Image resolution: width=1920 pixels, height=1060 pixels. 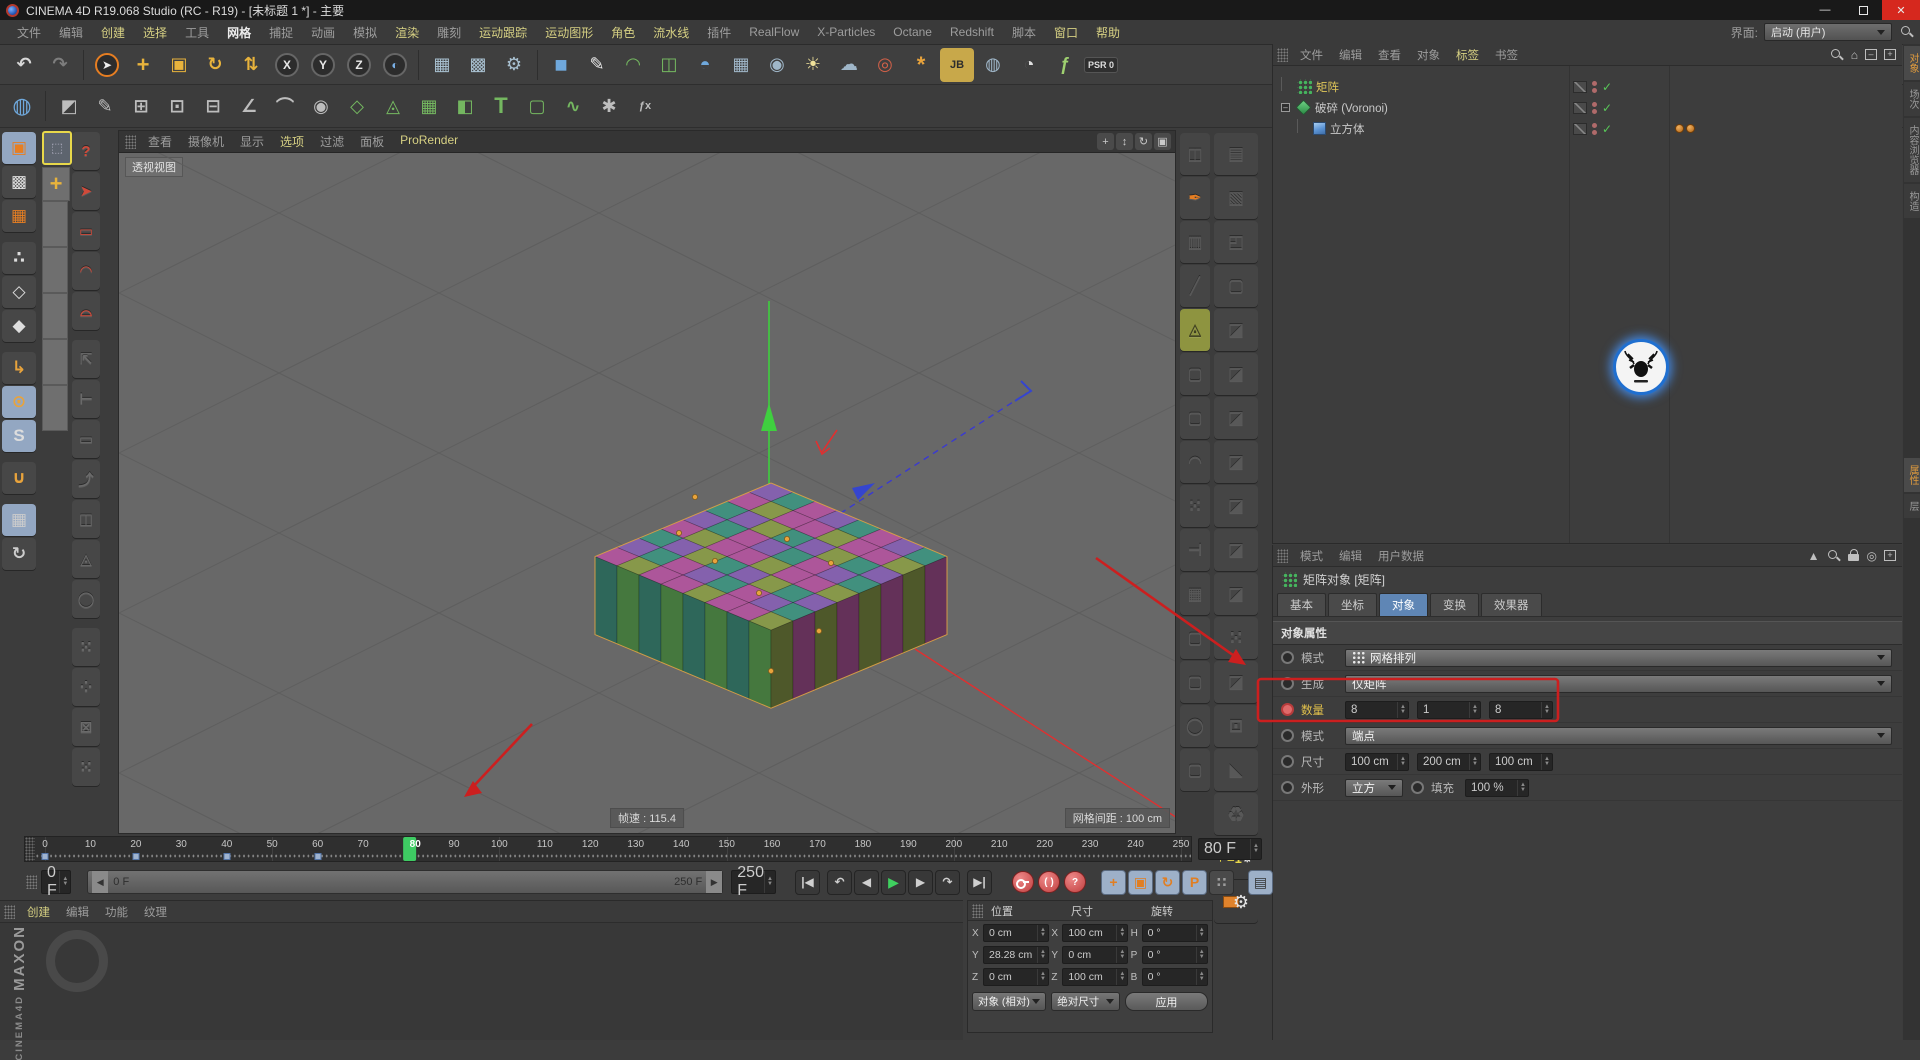 What do you see at coordinates (1872, 556) in the screenshot?
I see `target-icon: ◎` at bounding box center [1872, 556].